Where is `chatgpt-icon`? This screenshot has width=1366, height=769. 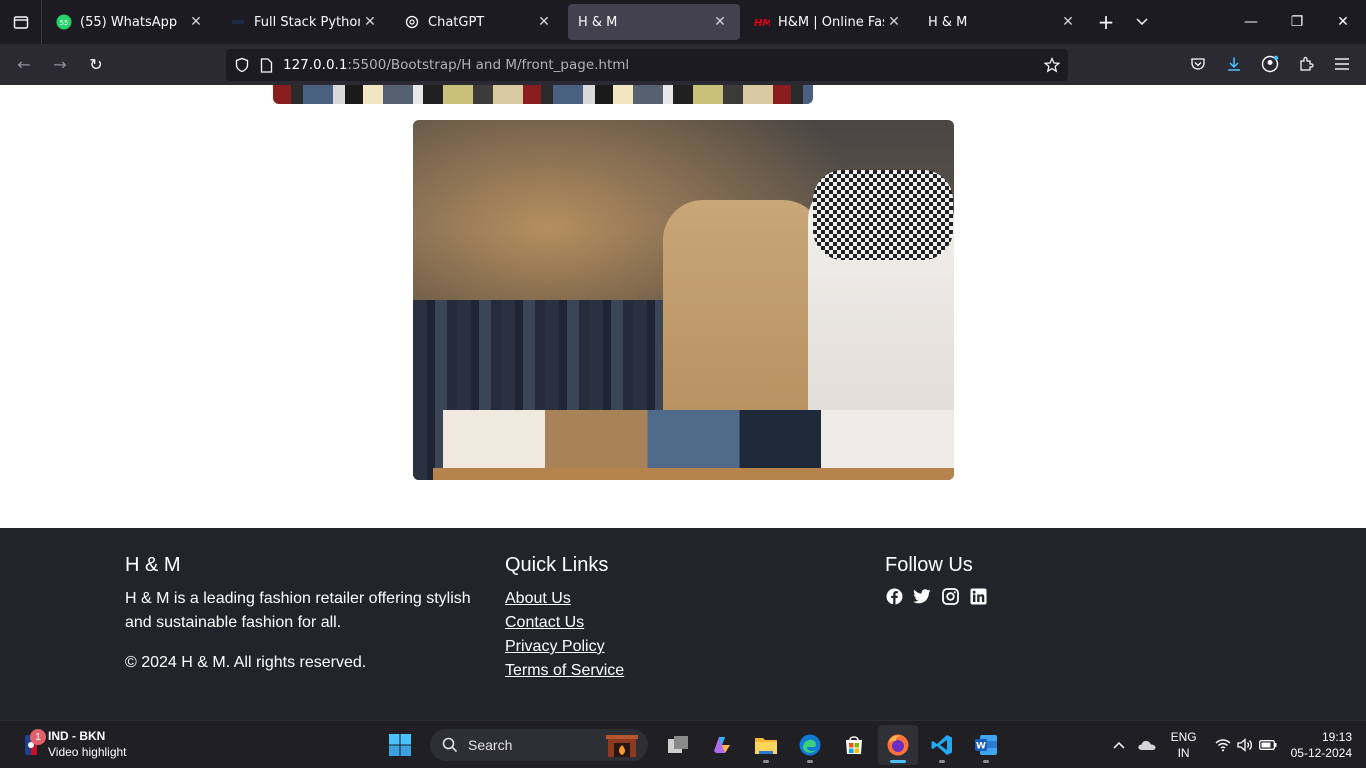 chatgpt-icon is located at coordinates (412, 22).